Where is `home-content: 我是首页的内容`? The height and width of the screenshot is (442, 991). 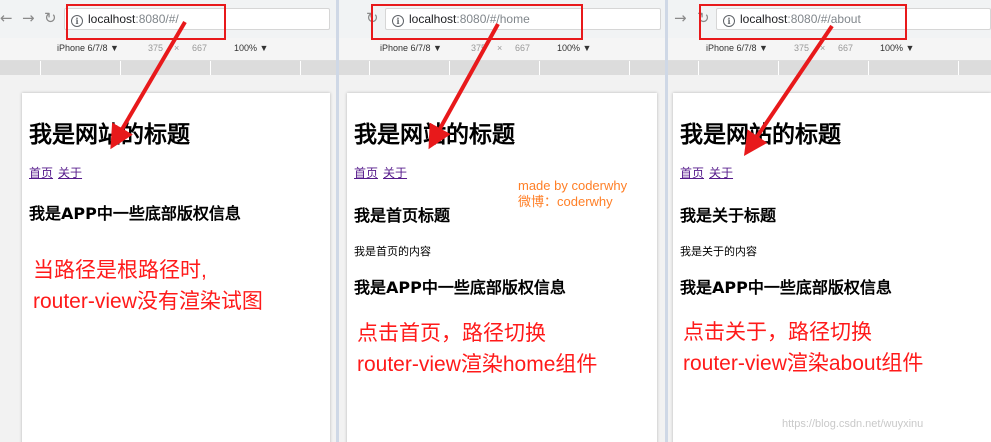
home-content: 我是首页的内容 is located at coordinates (392, 251).